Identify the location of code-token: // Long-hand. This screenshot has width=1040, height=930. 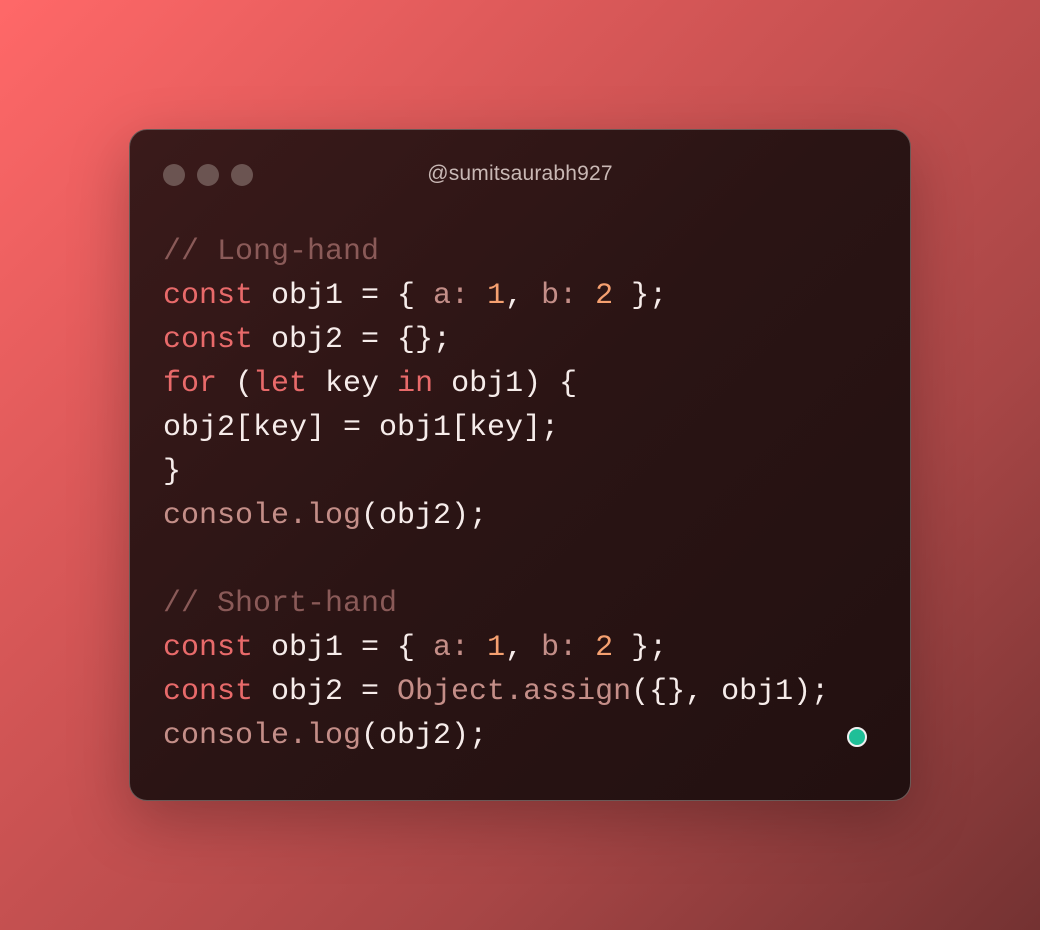
(271, 252).